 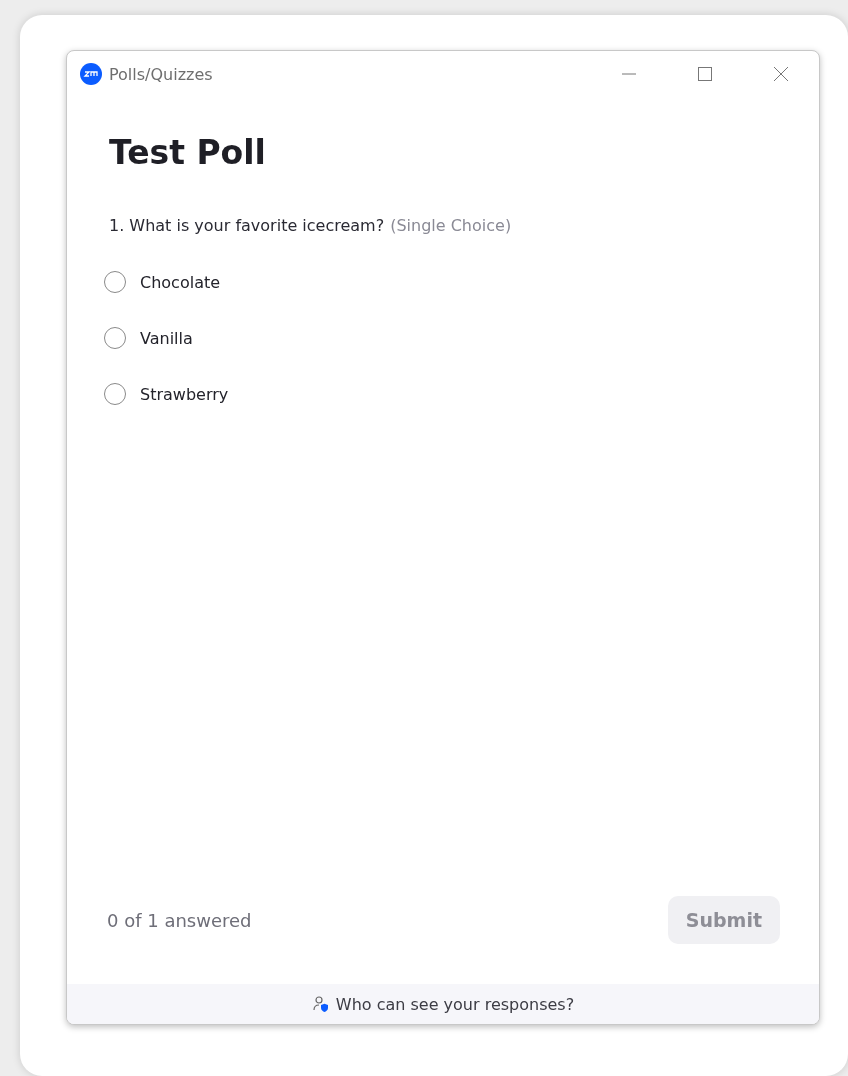 I want to click on app-logo-icon, so click(x=91, y=74).